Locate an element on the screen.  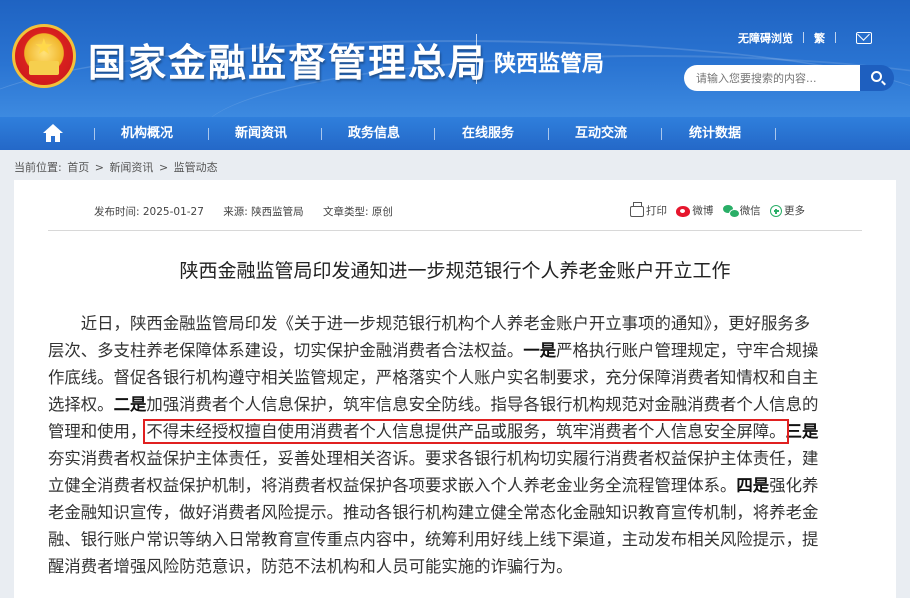
breadcrumb-home: 首页 is located at coordinates (78, 167).